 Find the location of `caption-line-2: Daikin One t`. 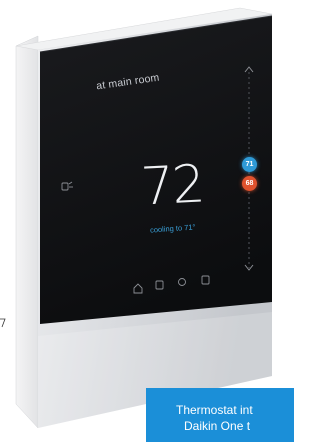

caption-line-2: Daikin One t is located at coordinates (217, 426).